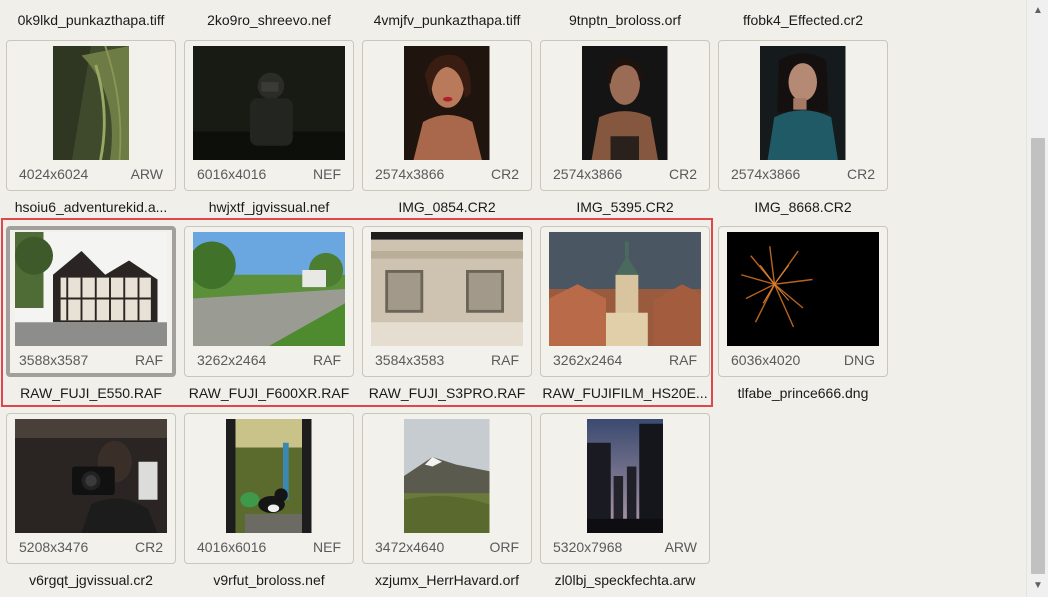  Describe the element at coordinates (269, 580) in the screenshot. I see `file-name-label: v9rfut_broloss.nef` at that location.